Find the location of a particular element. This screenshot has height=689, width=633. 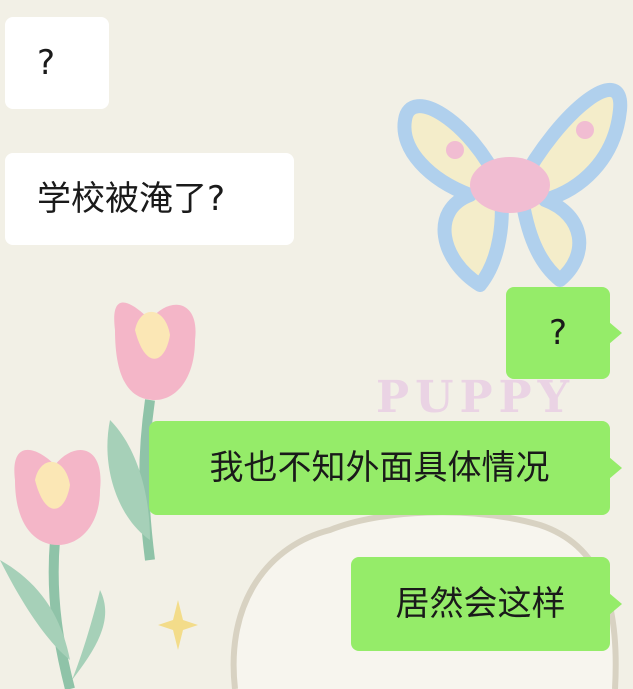

outgoing-message-bubble: 居然会这样 is located at coordinates (486, 604).